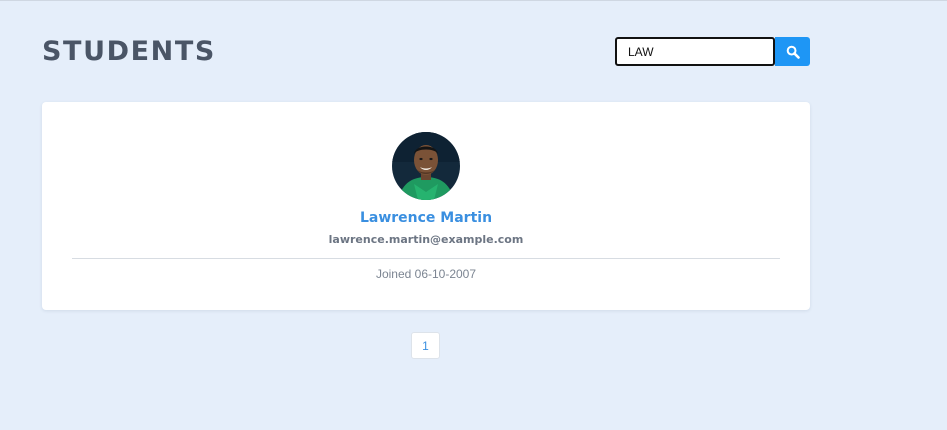  Describe the element at coordinates (129, 51) in the screenshot. I see `page-title: STUDENTS` at that location.